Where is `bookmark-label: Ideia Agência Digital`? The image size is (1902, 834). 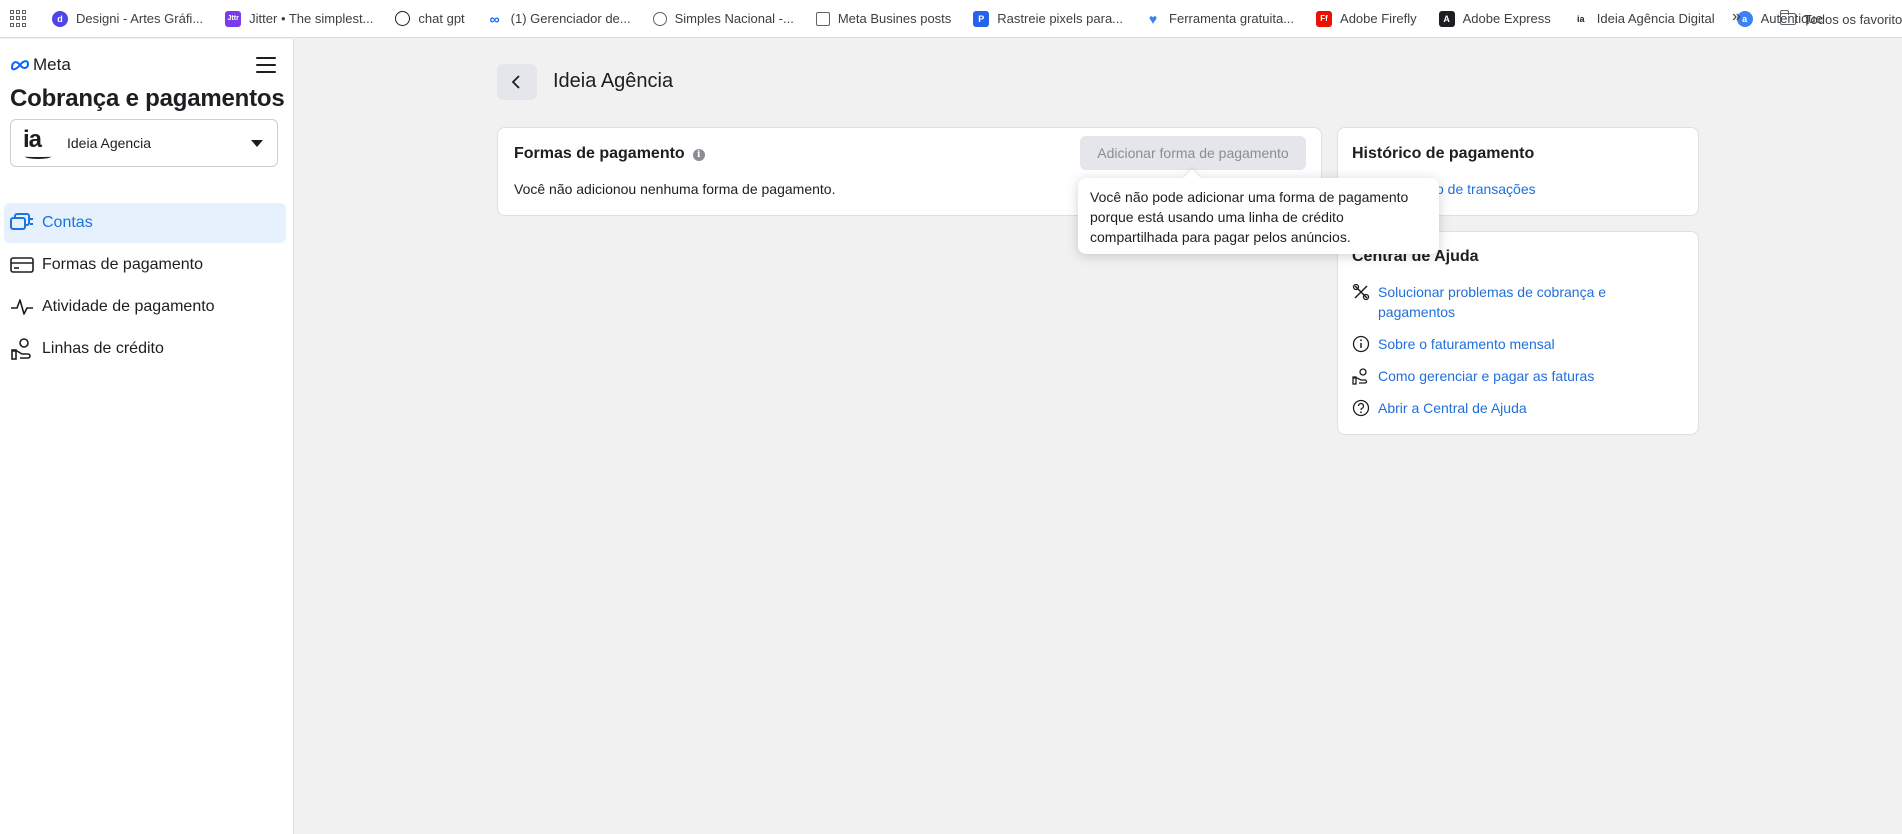
bookmark-label: Ideia Agência Digital is located at coordinates (1655, 18).